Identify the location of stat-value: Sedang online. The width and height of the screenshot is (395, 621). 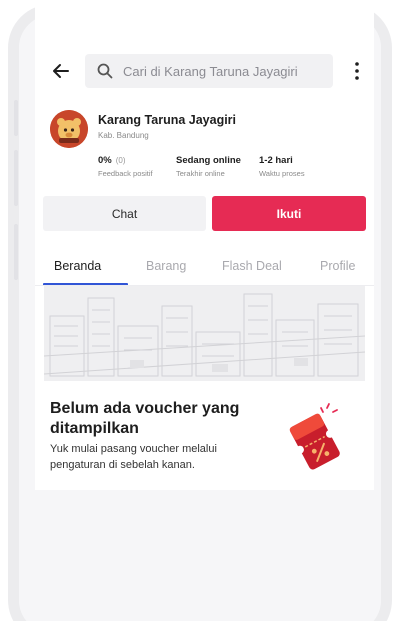
(208, 160).